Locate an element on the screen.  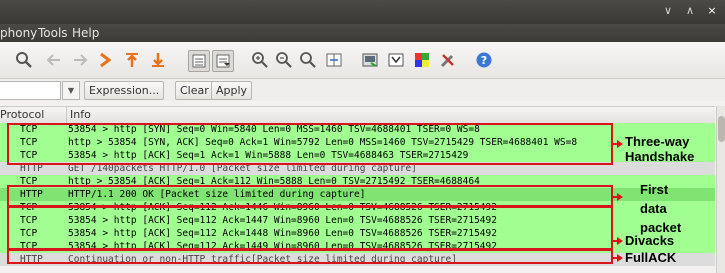
column-header-info: Info is located at coordinates (80, 114).